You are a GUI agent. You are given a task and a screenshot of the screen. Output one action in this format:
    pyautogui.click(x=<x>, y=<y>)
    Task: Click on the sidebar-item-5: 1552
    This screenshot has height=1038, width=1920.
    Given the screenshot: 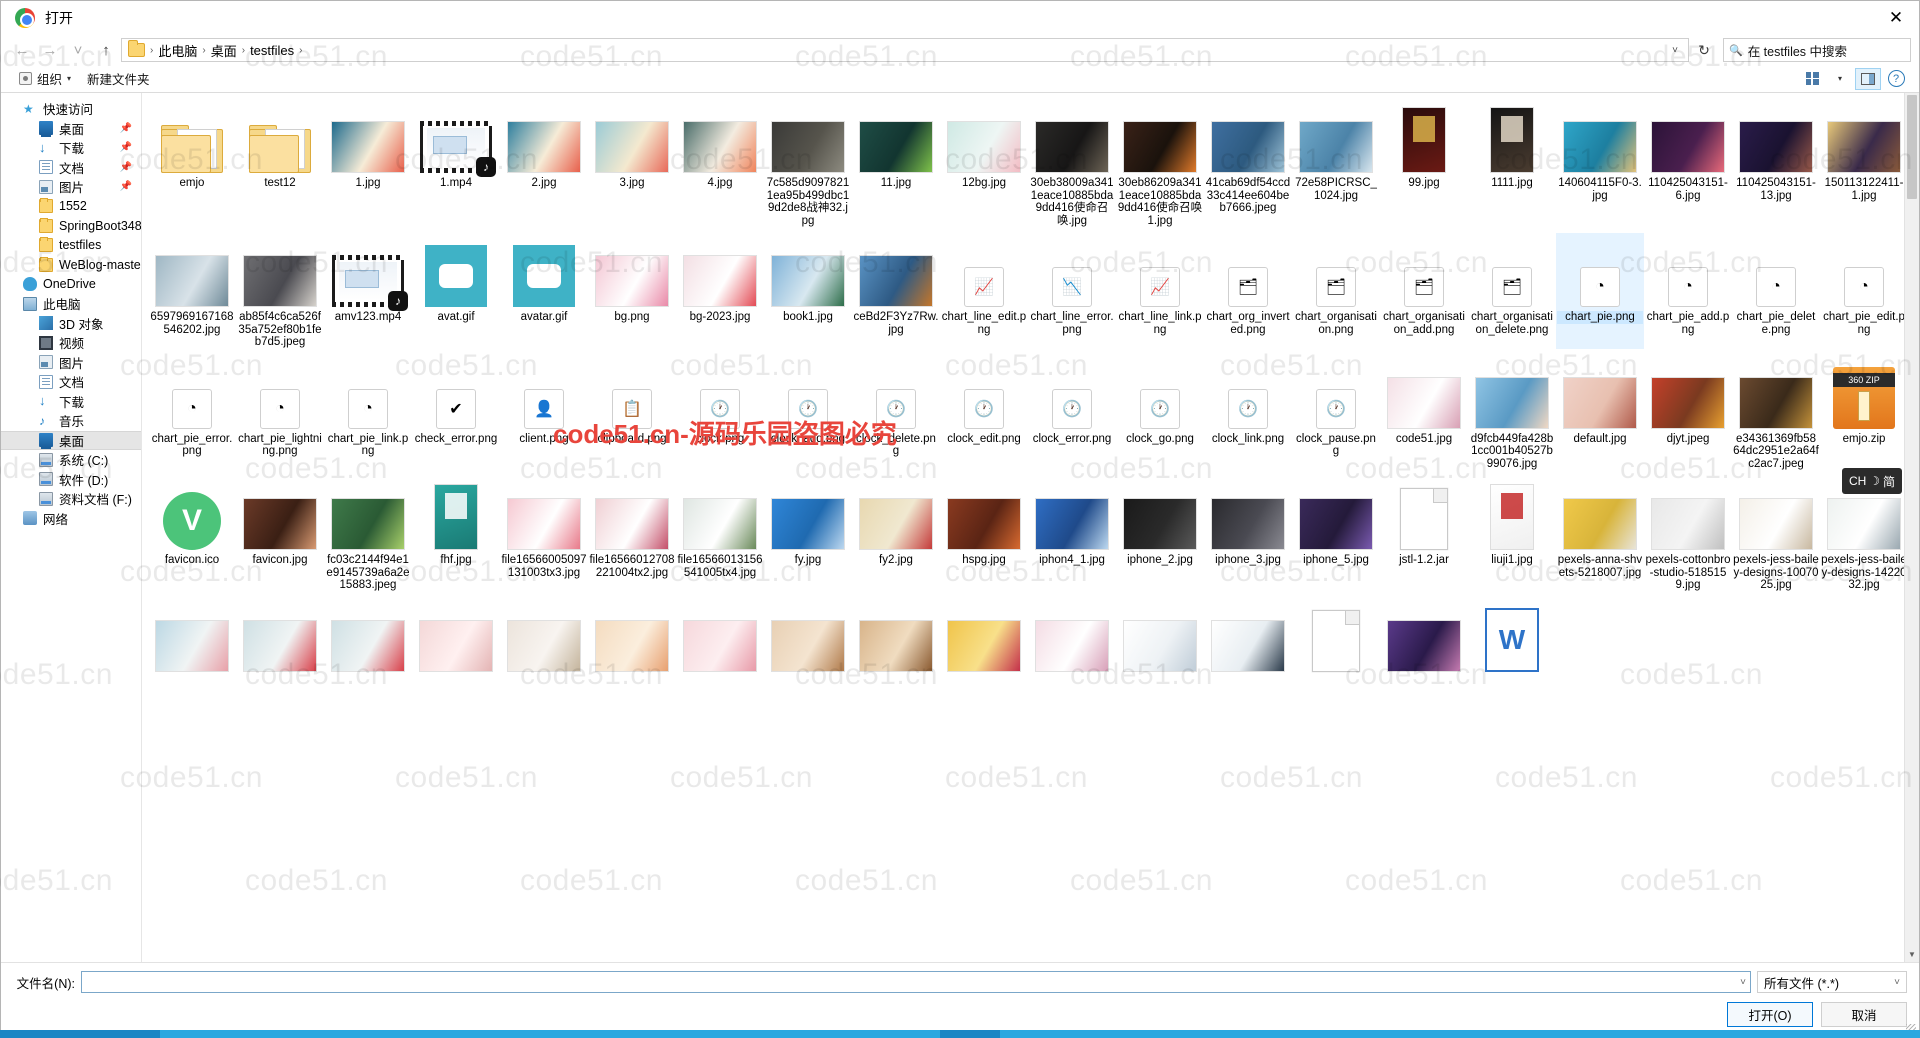 What is the action you would take?
    pyautogui.click(x=71, y=207)
    